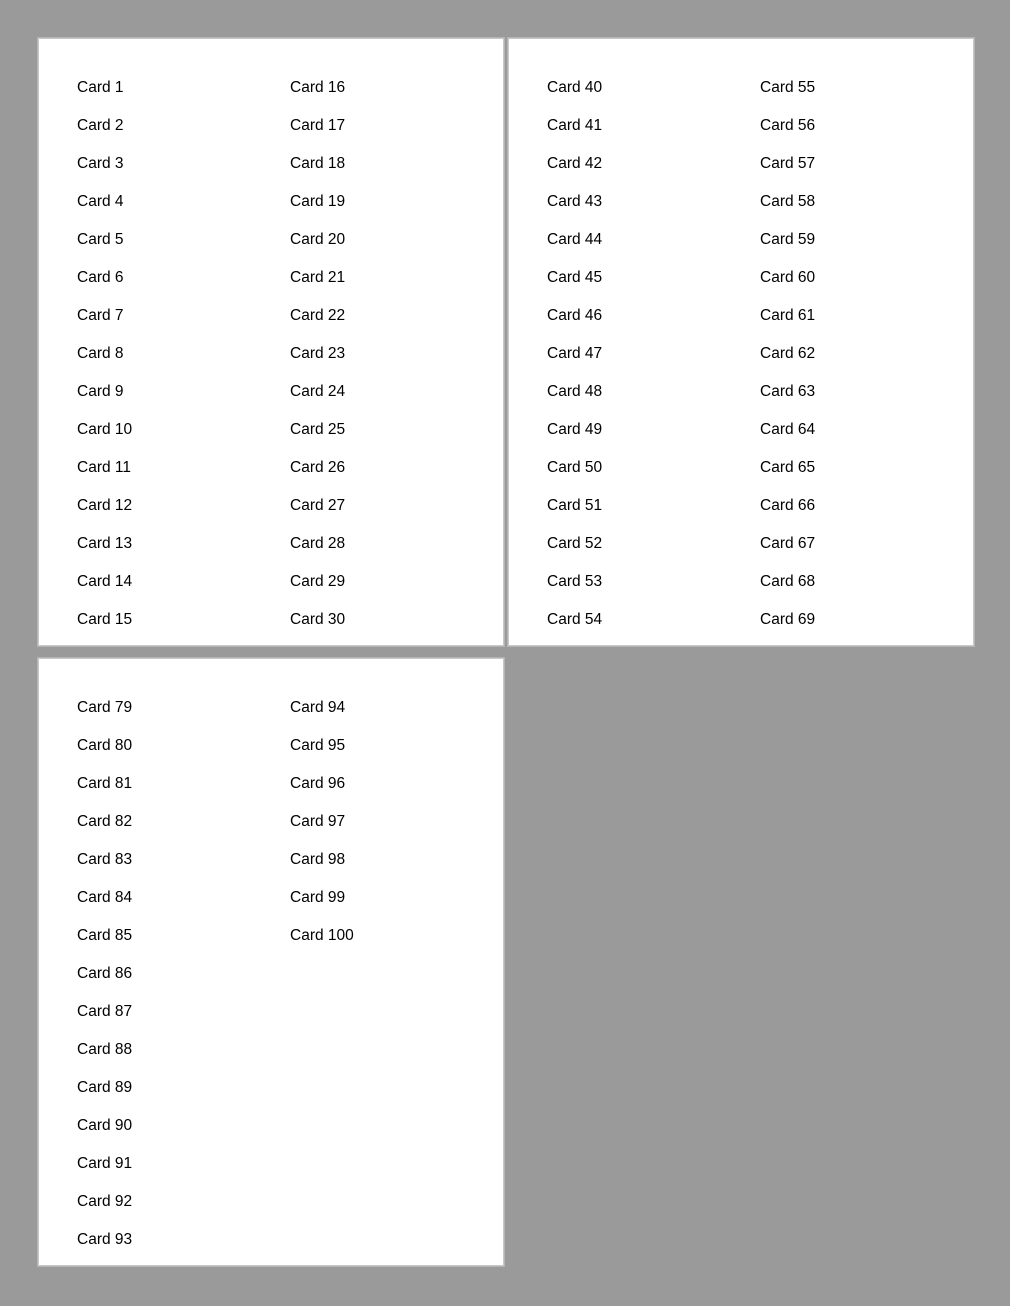  What do you see at coordinates (396, 392) in the screenshot?
I see `card-item: Card 24` at bounding box center [396, 392].